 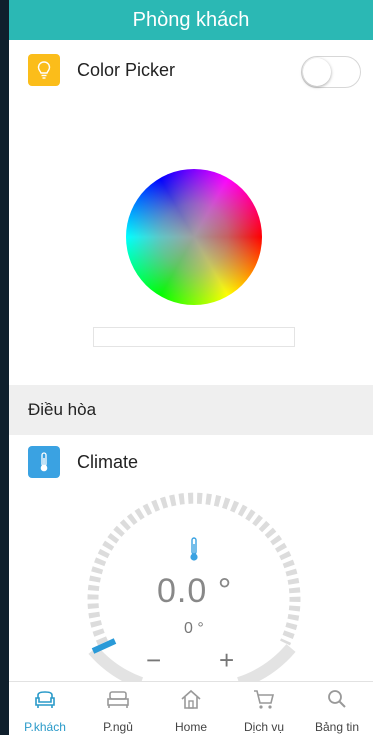 I want to click on lightbulb-icon, so click(x=44, y=70).